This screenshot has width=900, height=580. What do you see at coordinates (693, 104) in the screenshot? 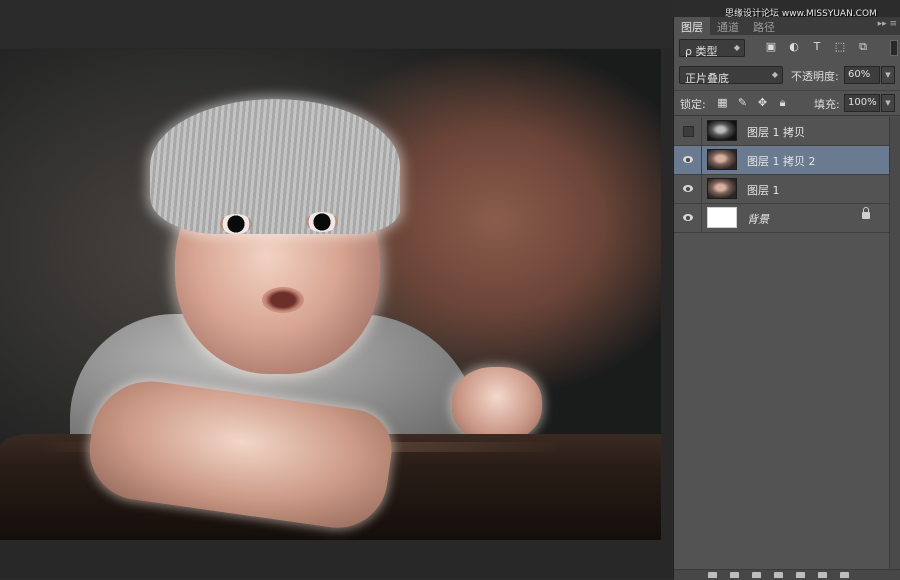
I see `lock-label: 锁定:` at bounding box center [693, 104].